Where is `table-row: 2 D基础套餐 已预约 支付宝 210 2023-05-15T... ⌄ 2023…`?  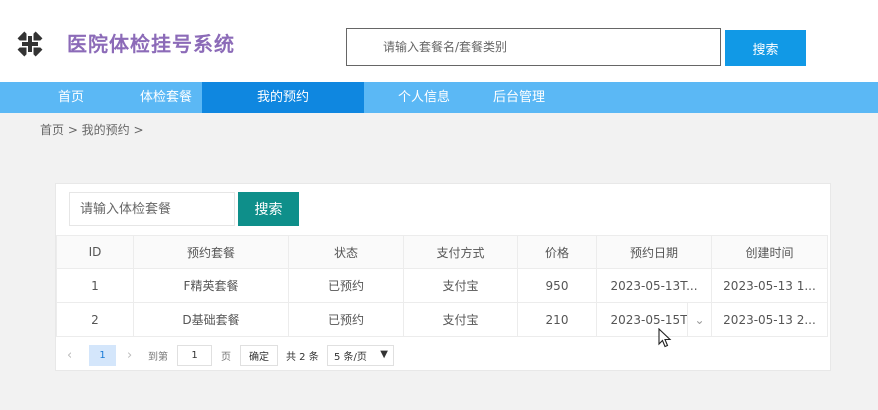
table-row: 2 D基础套餐 已预约 支付宝 210 2023-05-15T... ⌄ 2023… is located at coordinates (442, 319).